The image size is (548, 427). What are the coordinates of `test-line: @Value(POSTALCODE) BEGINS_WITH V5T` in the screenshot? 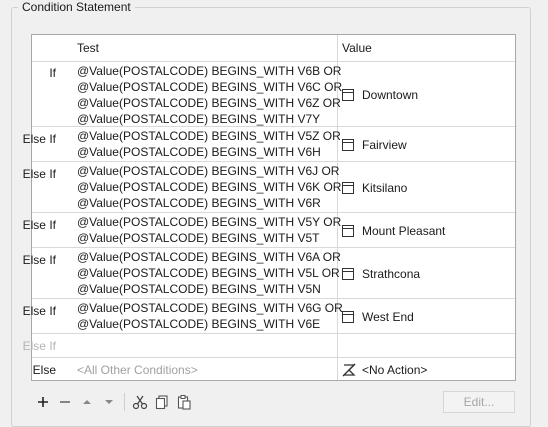 It's located at (198, 238).